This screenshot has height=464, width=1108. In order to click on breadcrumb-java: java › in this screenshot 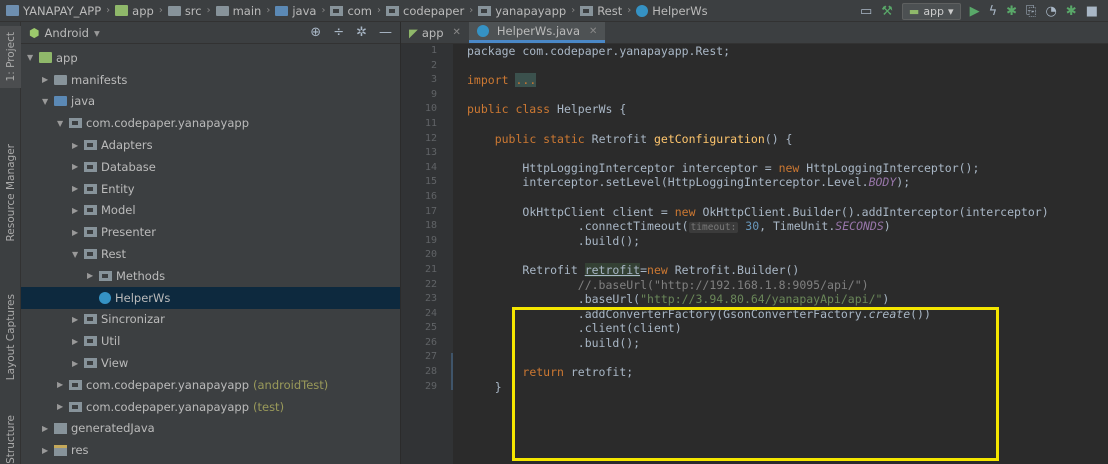, I will do `click(302, 11)`.